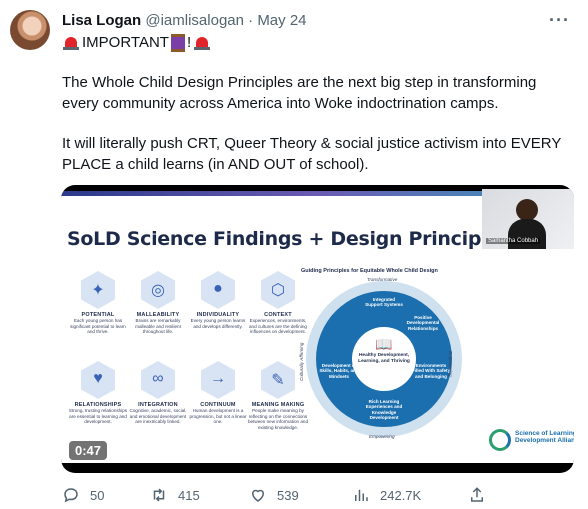 Image resolution: width=588 pixels, height=509 pixels. I want to click on share-icon, so click(477, 494).